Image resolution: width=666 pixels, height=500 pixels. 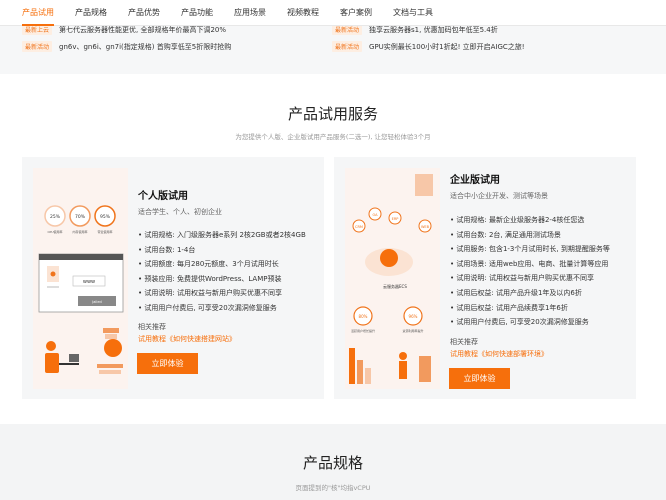 What do you see at coordinates (333, 13) in the screenshot?
I see `product-nav: 产品试用 产品规格 产品优势 产品功能 应用场景 视频教程 客户案例 文档与工具` at bounding box center [333, 13].